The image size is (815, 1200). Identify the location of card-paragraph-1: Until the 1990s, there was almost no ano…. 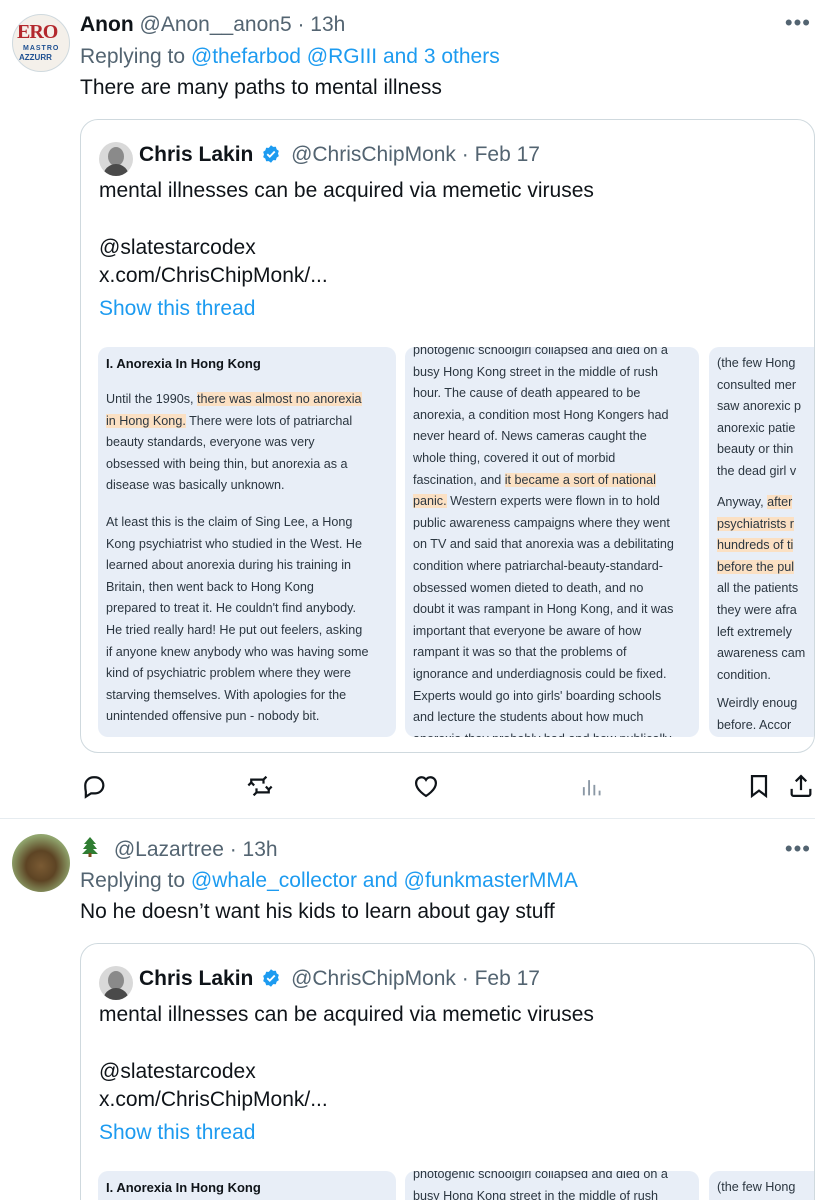
(234, 442).